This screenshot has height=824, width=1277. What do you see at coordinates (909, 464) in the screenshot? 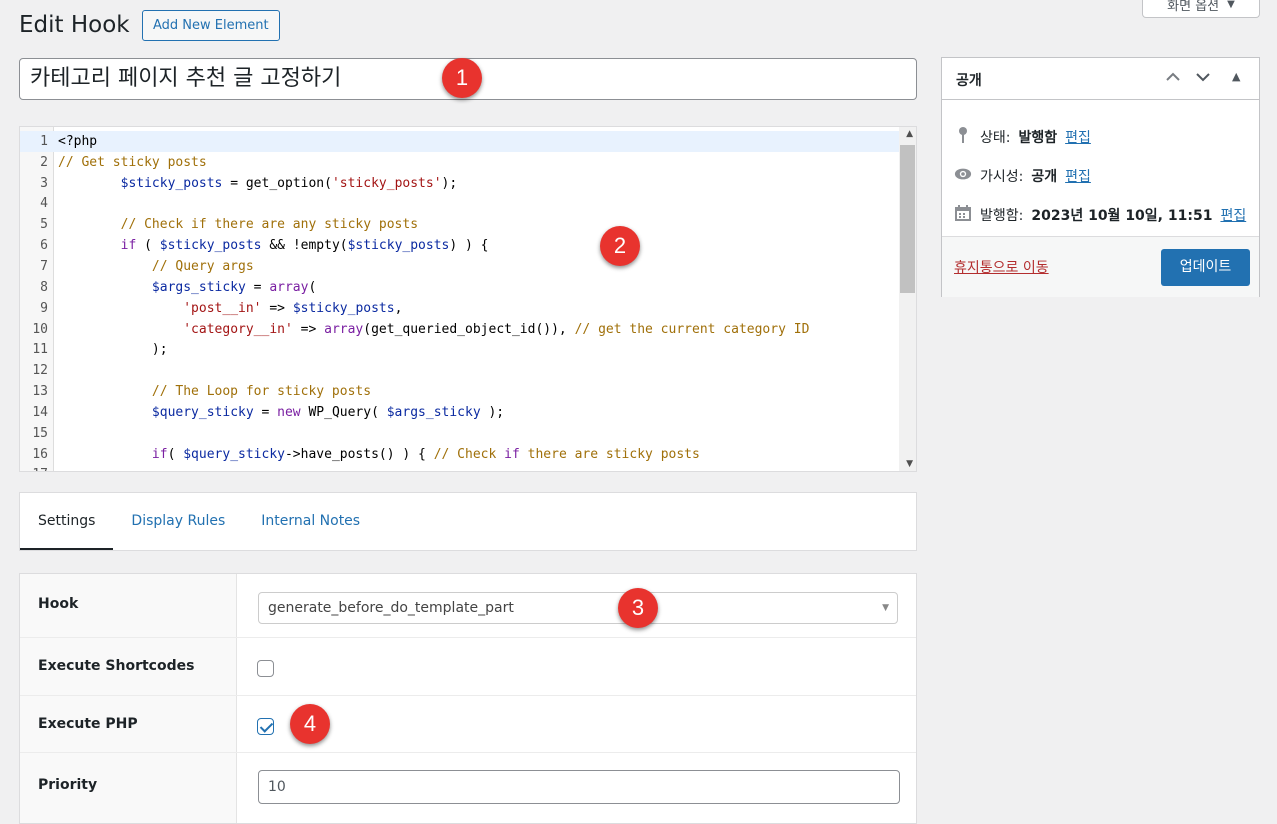
I see `scroll-down-icon: ▼` at bounding box center [909, 464].